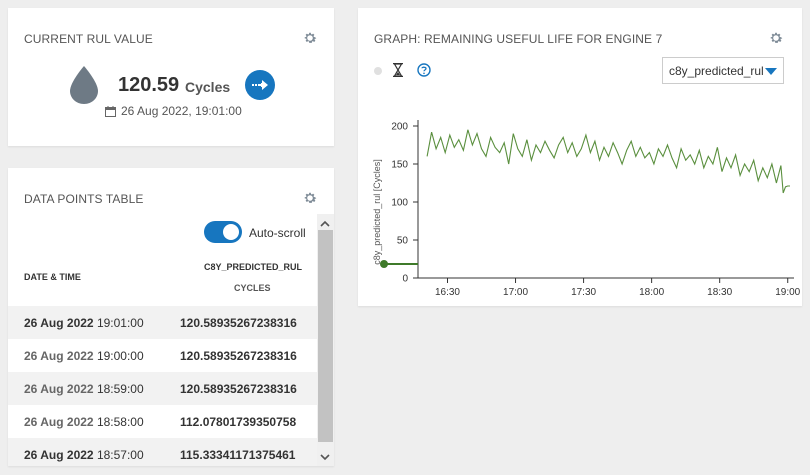 This screenshot has width=810, height=475. I want to click on row-time: 19:01:00, so click(120, 322).